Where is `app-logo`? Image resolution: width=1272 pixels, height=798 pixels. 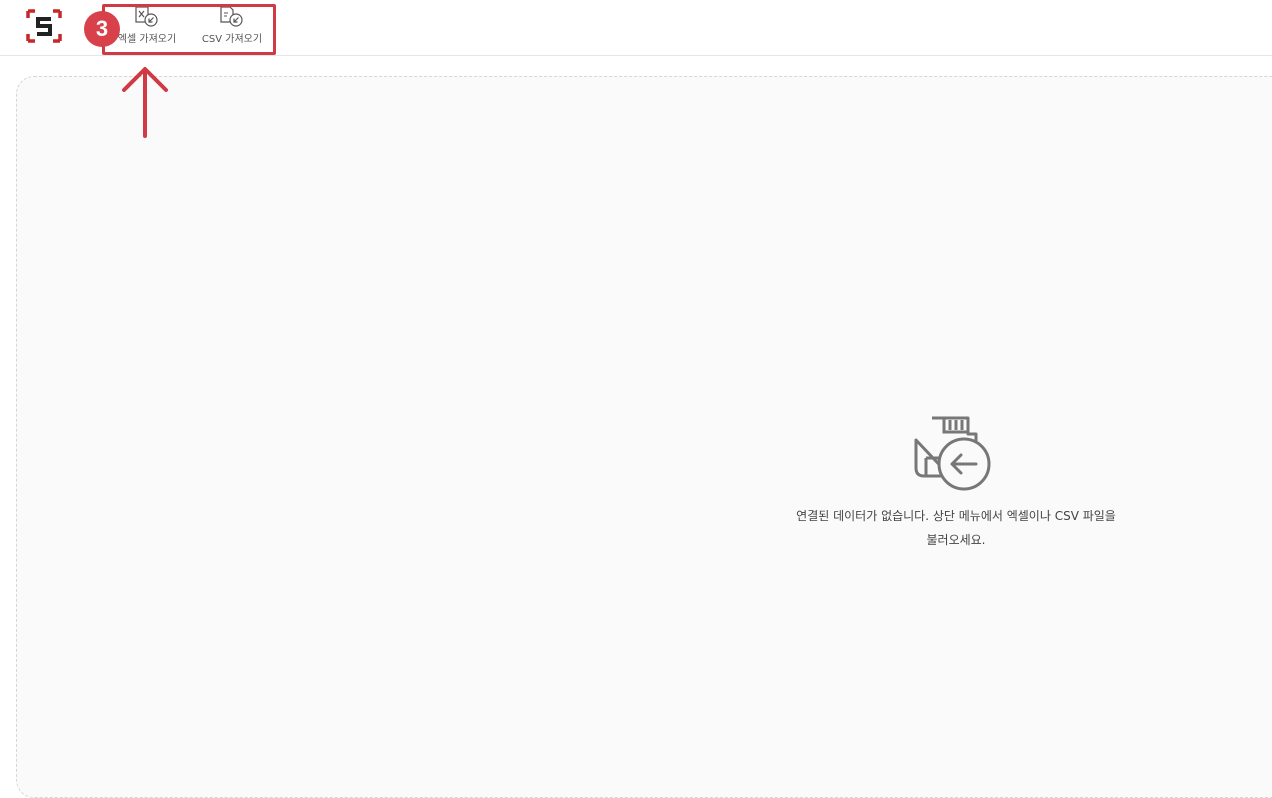
app-logo is located at coordinates (44, 26).